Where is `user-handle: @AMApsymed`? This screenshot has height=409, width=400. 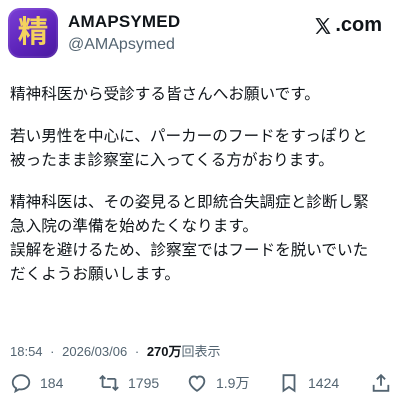 user-handle: @AMApsymed is located at coordinates (121, 45).